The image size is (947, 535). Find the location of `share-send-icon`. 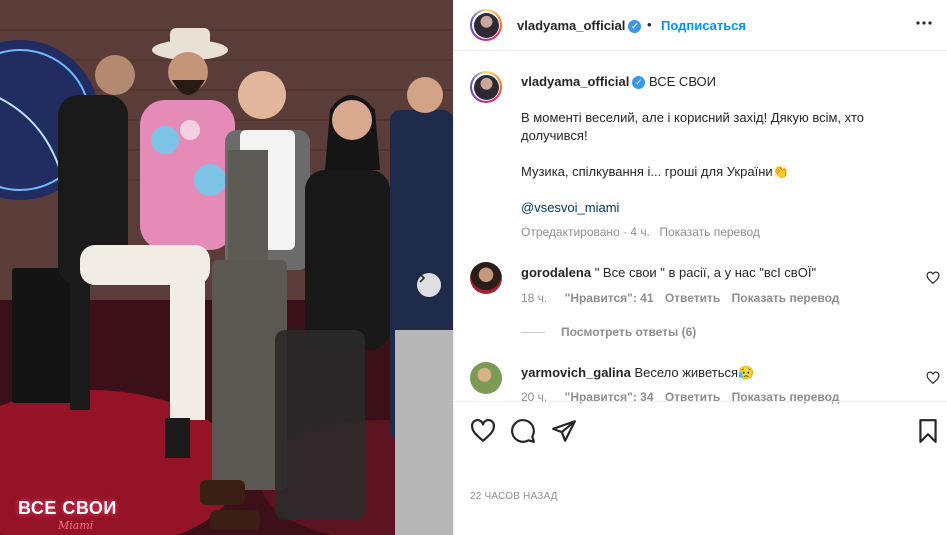

share-send-icon is located at coordinates (564, 431).